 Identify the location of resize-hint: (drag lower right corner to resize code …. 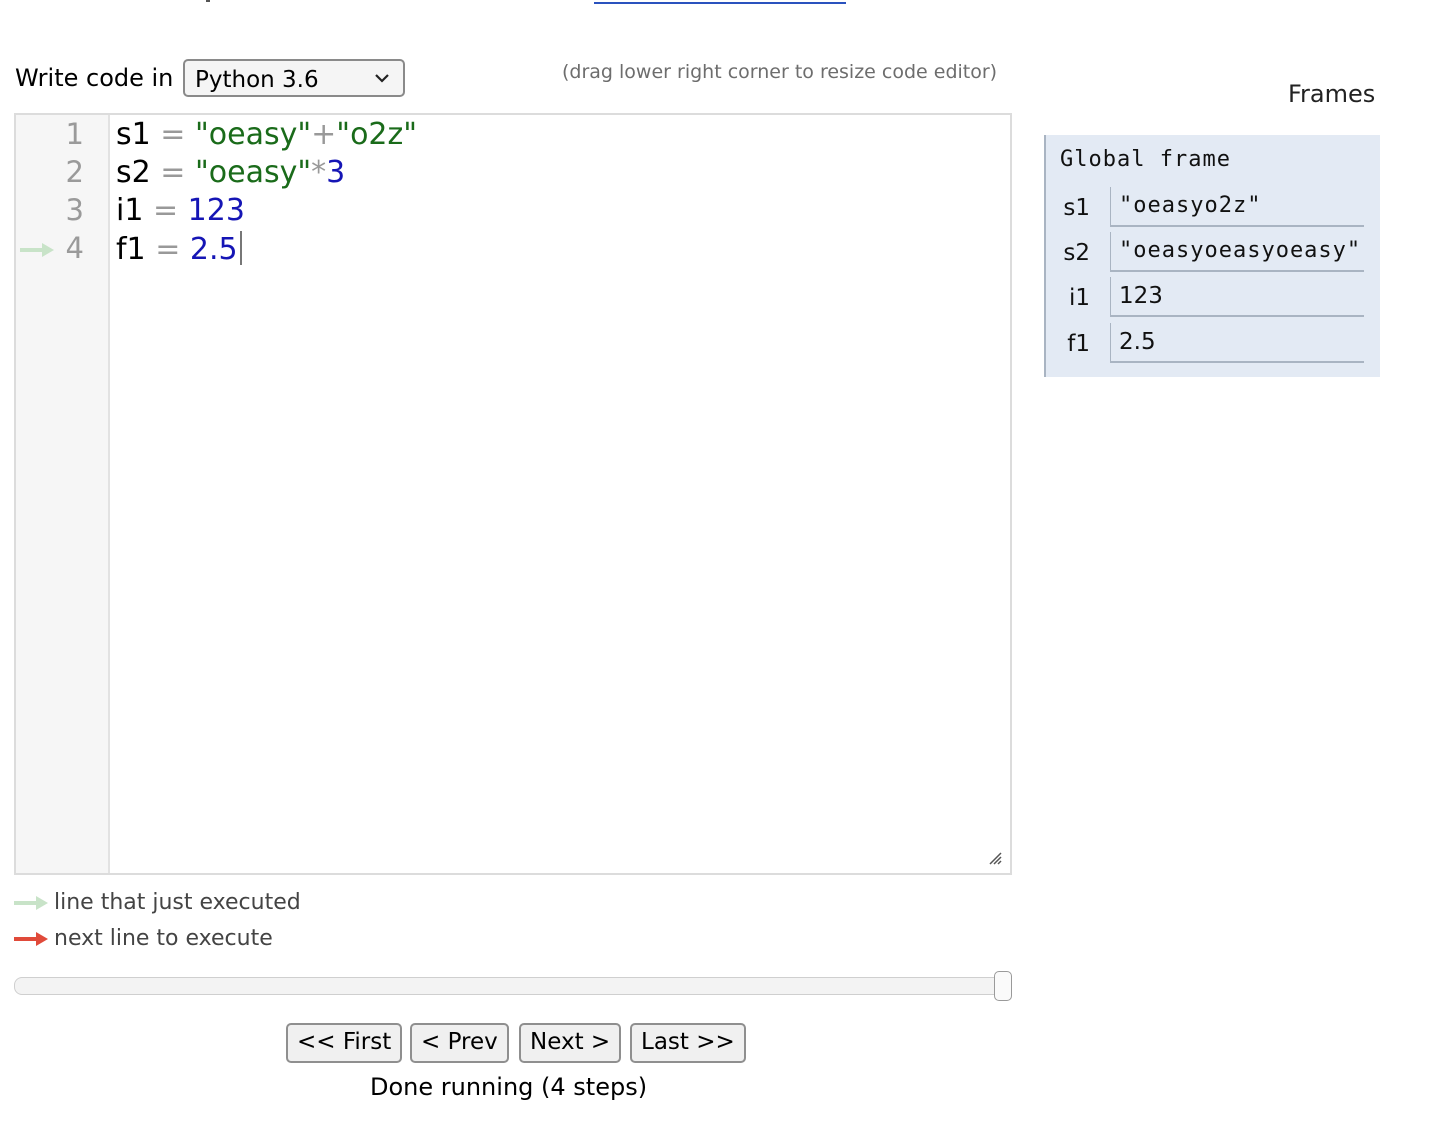
(780, 72).